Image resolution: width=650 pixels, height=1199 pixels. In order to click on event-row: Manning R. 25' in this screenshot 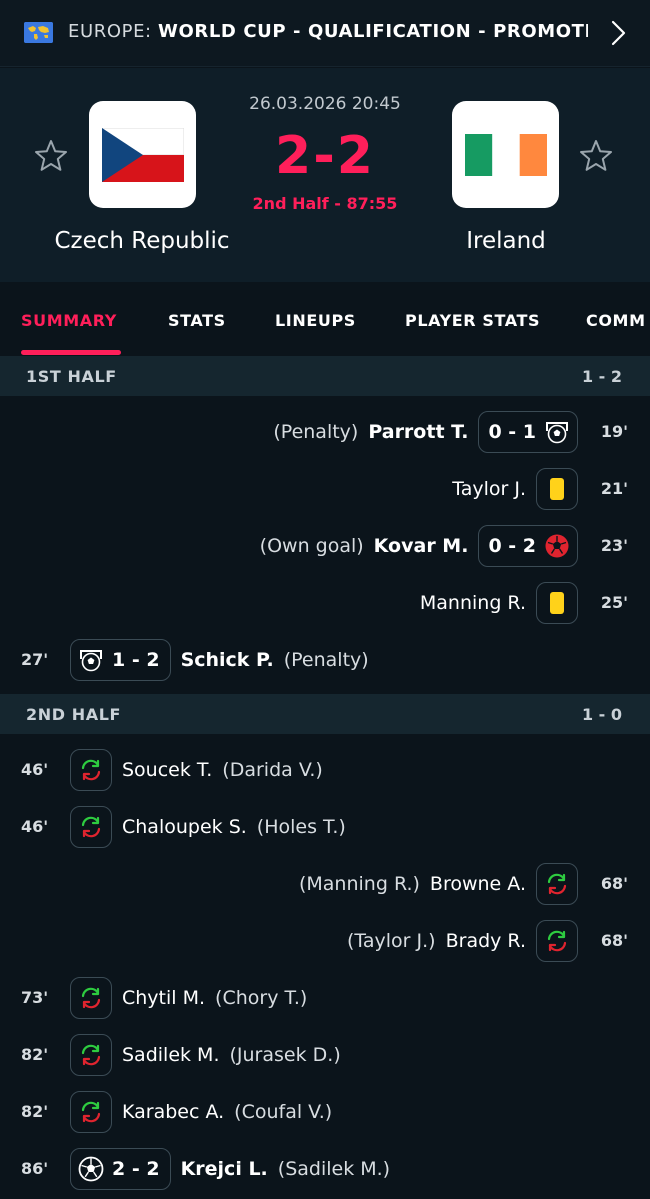, I will do `click(325, 603)`.